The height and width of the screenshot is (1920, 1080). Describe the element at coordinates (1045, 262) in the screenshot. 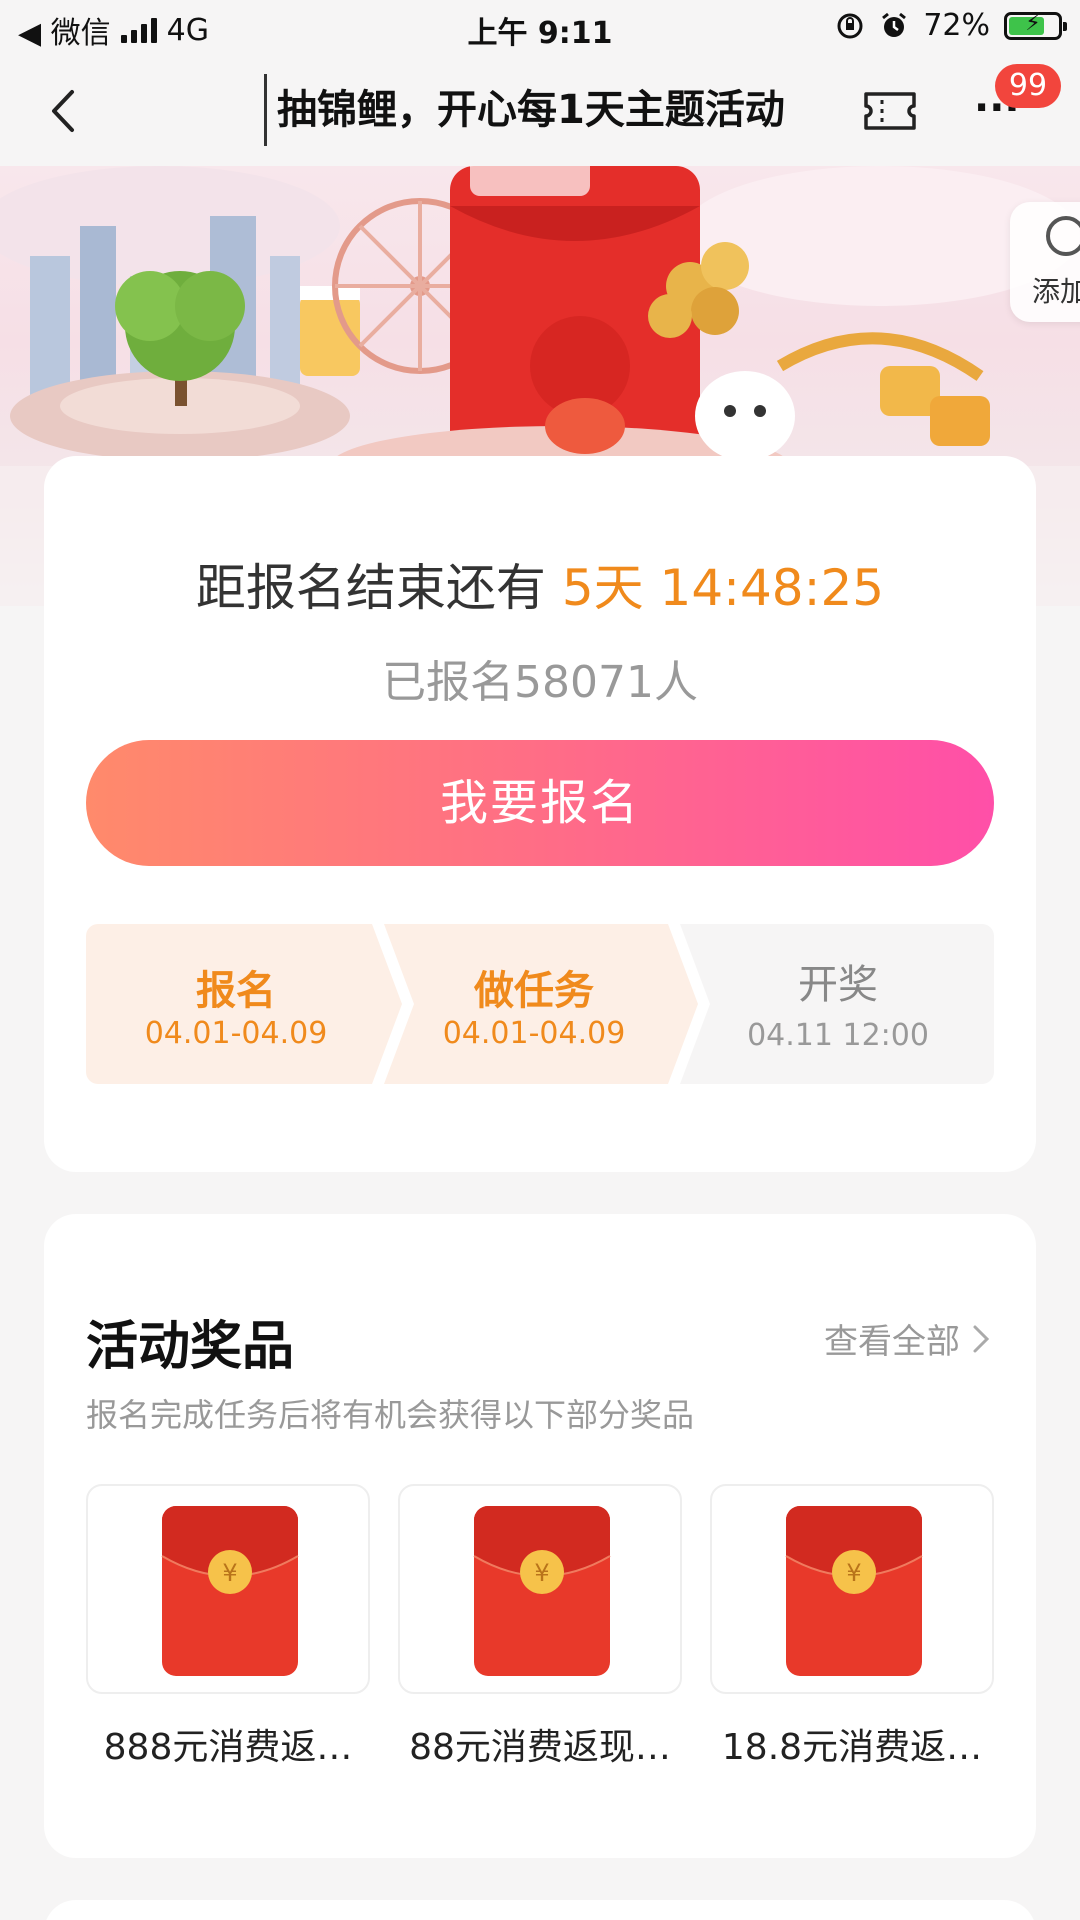

I see `add-to-home-button: 添加` at that location.